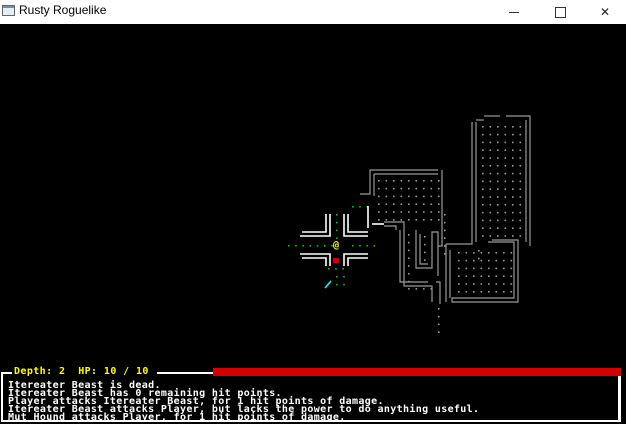 This screenshot has width=626, height=424. I want to click on minimize-icon, so click(514, 12).